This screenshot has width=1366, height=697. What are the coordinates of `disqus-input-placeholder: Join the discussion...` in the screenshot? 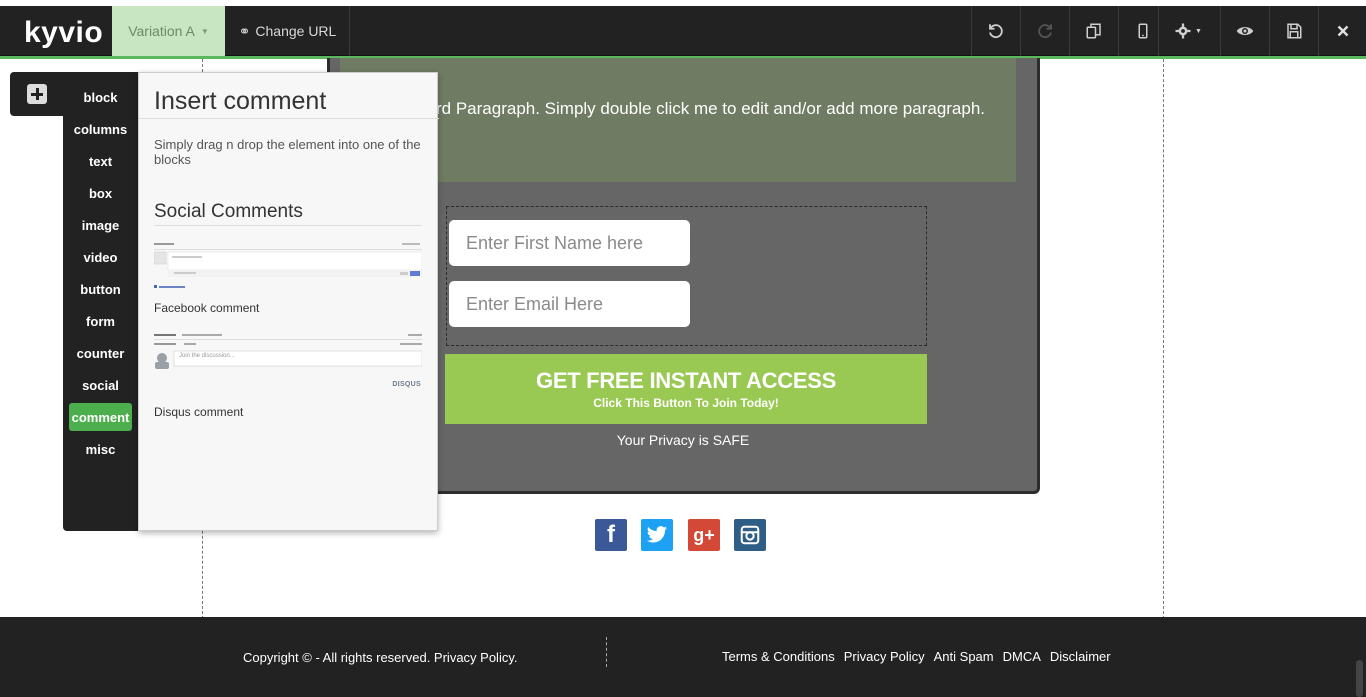 It's located at (207, 356).